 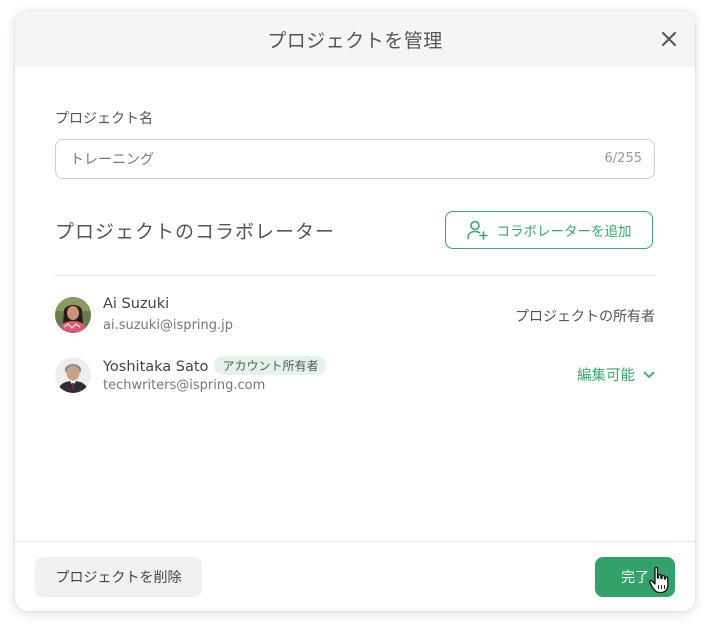 What do you see at coordinates (623, 158) in the screenshot?
I see `char-count: 6/255` at bounding box center [623, 158].